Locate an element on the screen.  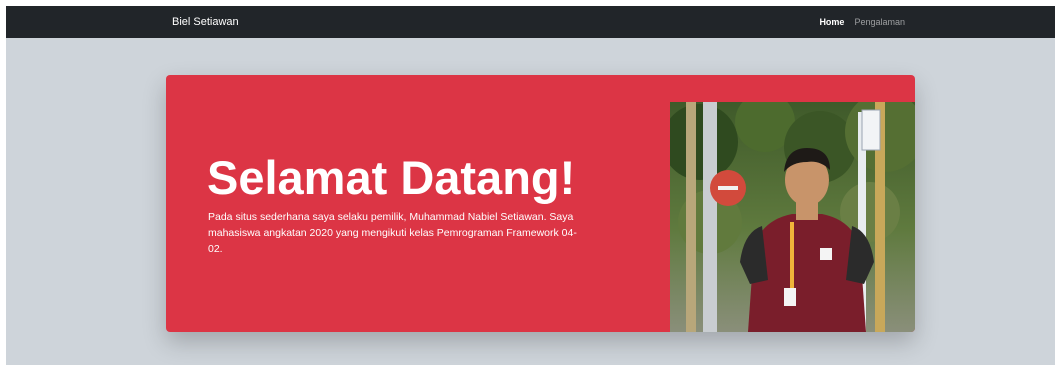
navbar-brand: Biel Setiawan is located at coordinates (205, 22).